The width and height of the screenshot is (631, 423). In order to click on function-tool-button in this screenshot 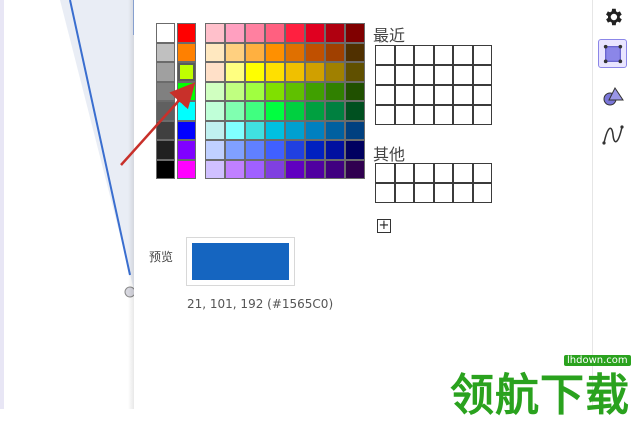, I will do `click(612, 134)`.